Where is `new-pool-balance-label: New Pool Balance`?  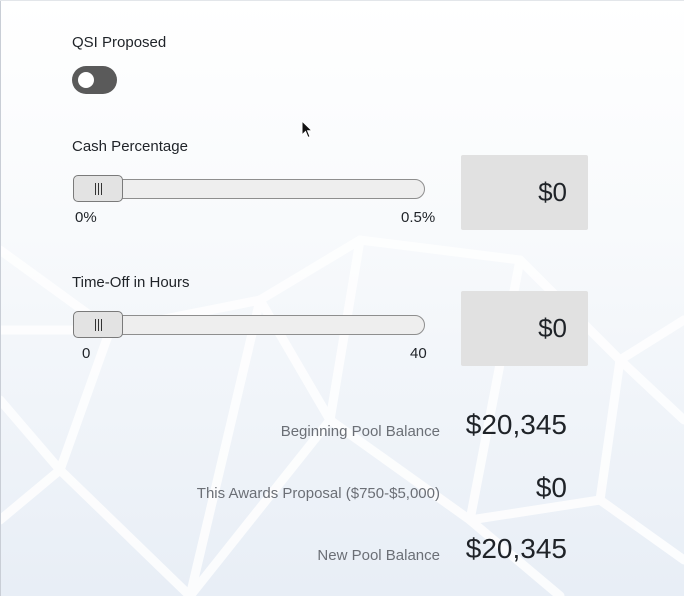 new-pool-balance-label: New Pool Balance is located at coordinates (378, 555).